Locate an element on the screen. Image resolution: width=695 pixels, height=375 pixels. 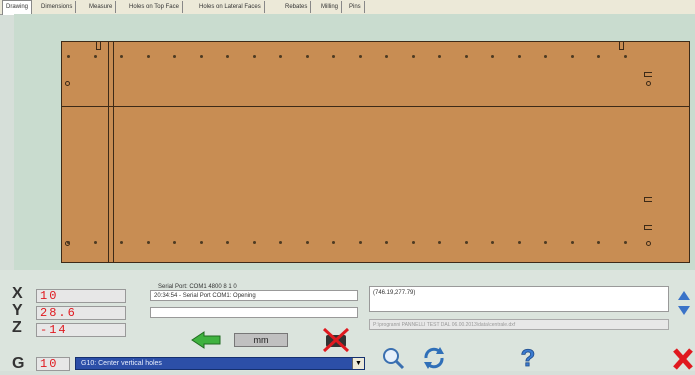
question-mark-icon: ? is located at coordinates (528, 359).